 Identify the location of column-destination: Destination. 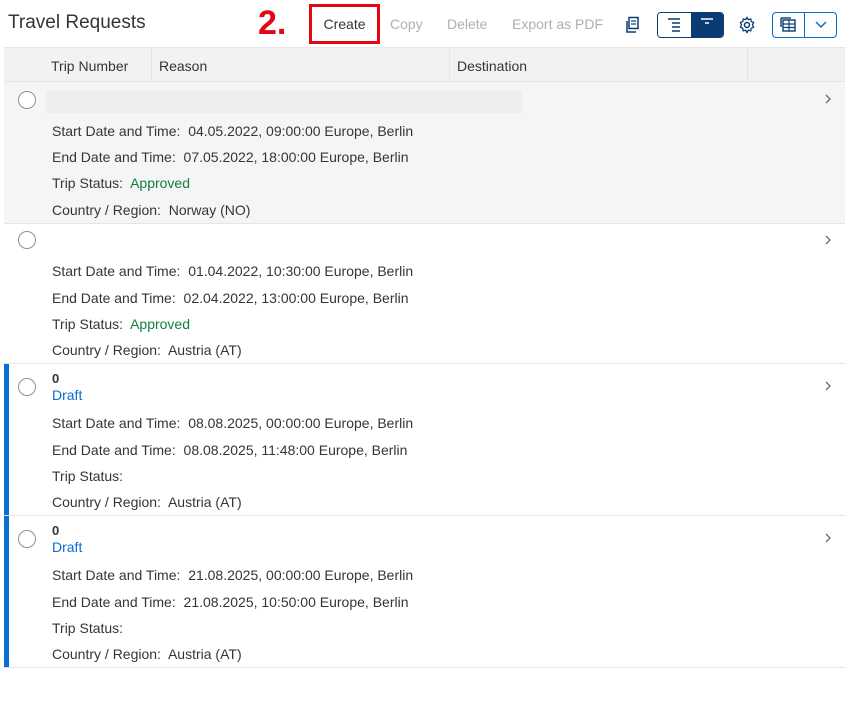
(492, 66).